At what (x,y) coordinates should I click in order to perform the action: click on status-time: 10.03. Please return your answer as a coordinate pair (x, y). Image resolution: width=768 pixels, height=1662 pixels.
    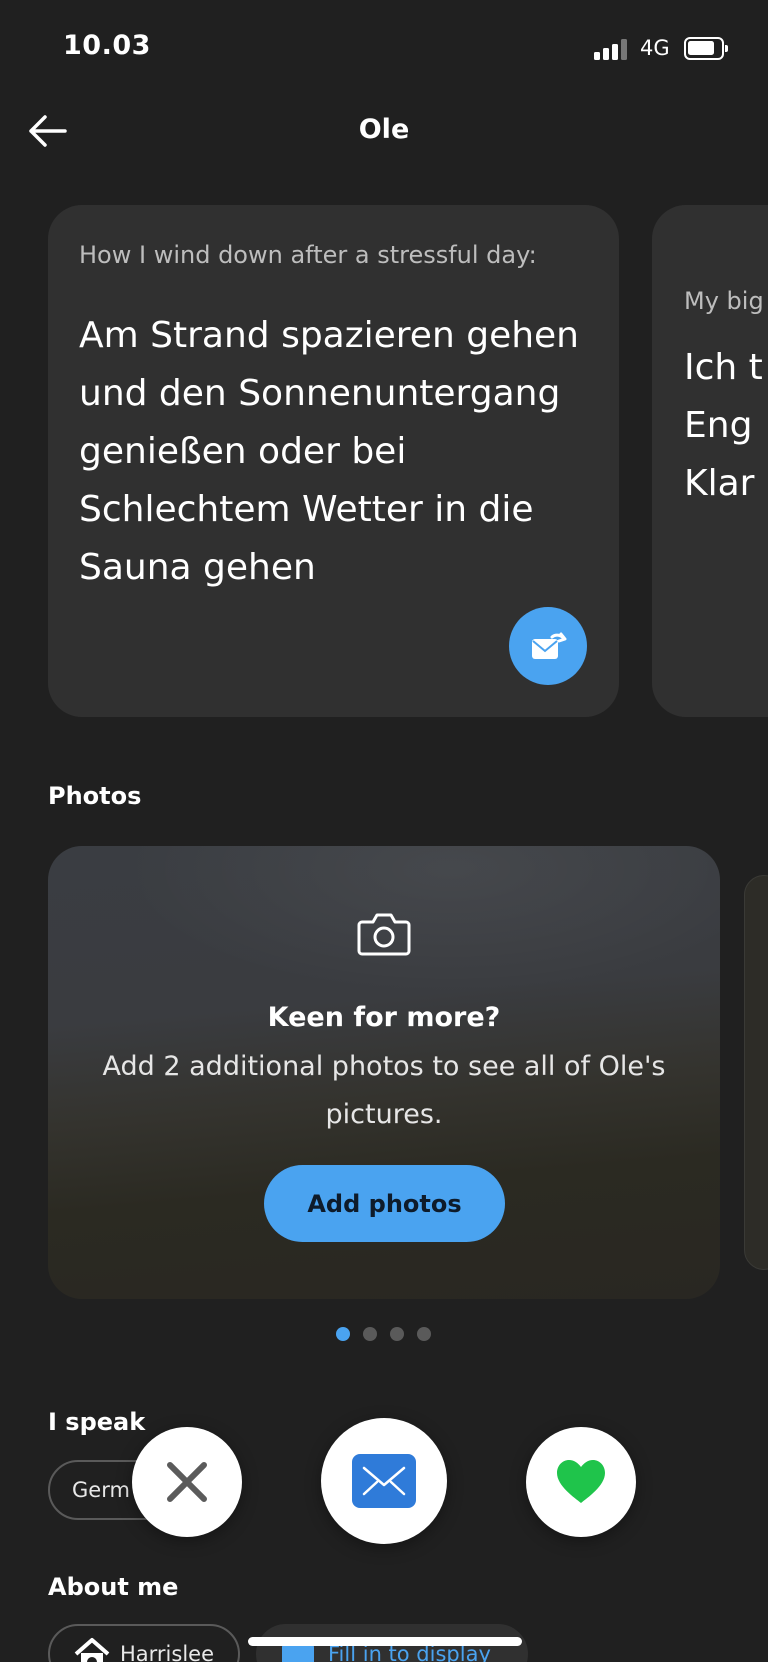
    Looking at the image, I should click on (107, 45).